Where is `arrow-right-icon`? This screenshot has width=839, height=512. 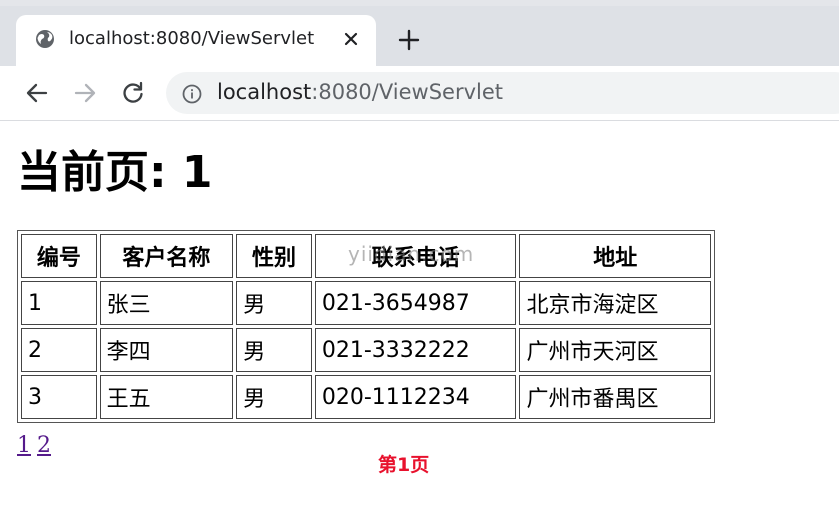 arrow-right-icon is located at coordinates (85, 93).